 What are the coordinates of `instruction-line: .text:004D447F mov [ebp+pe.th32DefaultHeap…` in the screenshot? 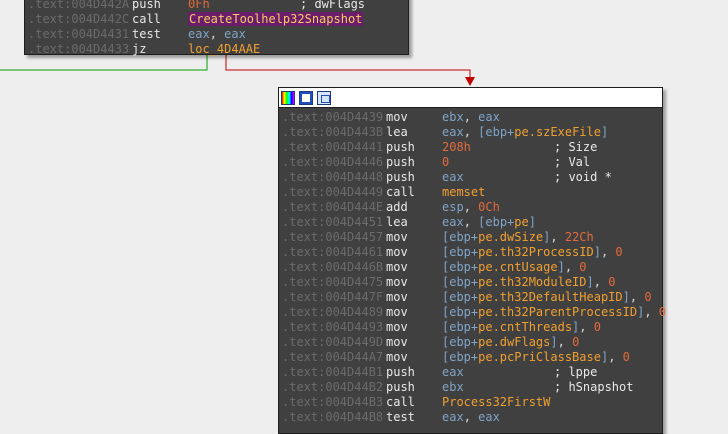 It's located at (470, 297).